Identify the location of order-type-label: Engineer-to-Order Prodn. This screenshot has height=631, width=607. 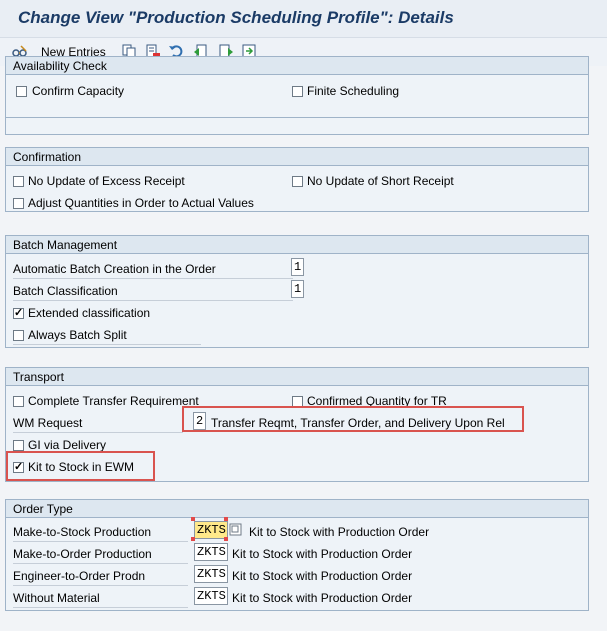
(79, 576).